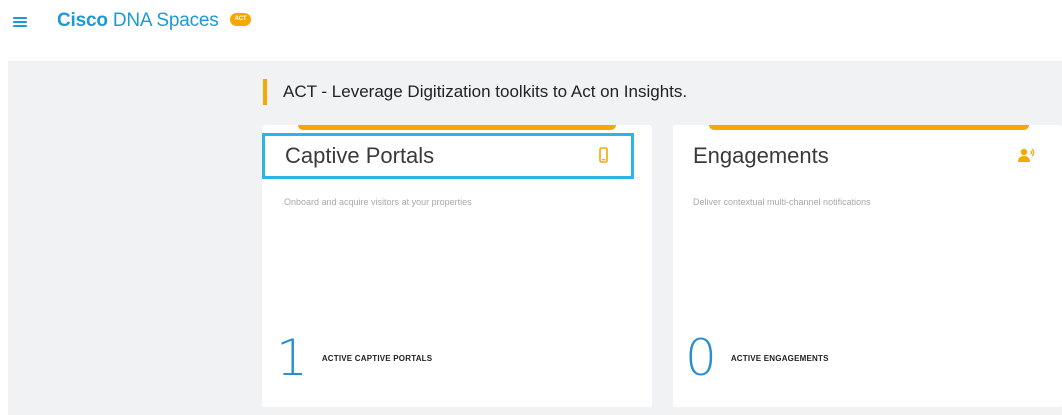  I want to click on stat-count: 1, so click(292, 358).